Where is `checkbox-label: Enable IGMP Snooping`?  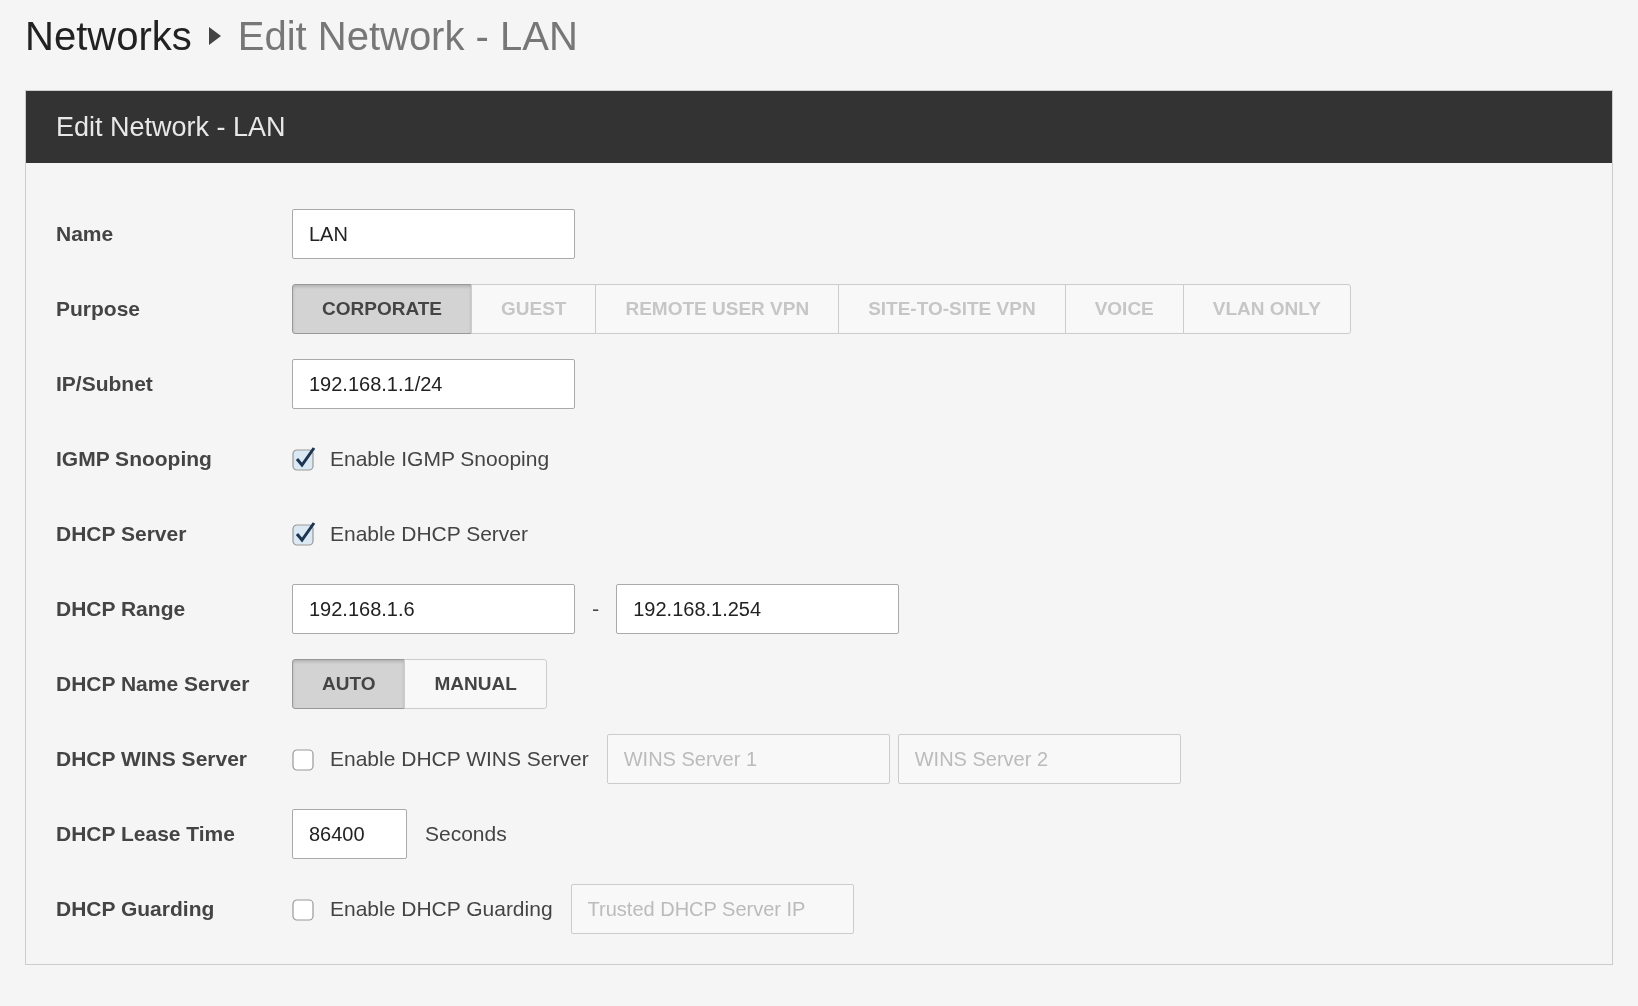
checkbox-label: Enable IGMP Snooping is located at coordinates (440, 459).